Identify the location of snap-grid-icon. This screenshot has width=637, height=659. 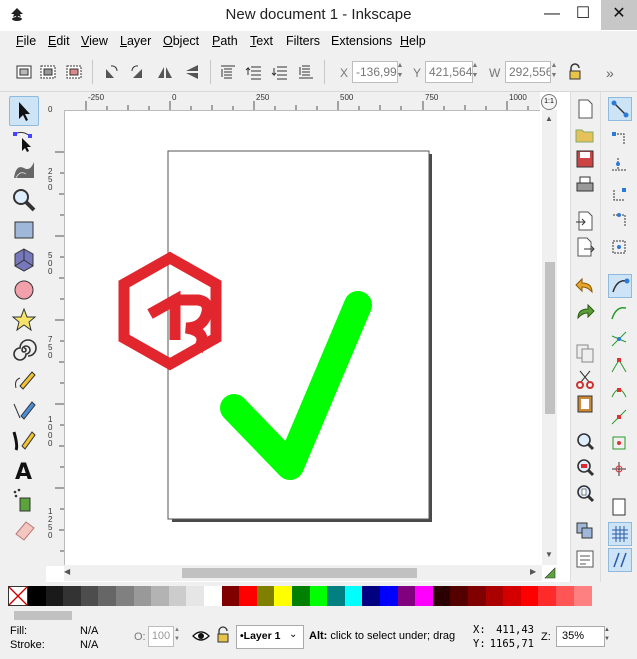
(620, 534).